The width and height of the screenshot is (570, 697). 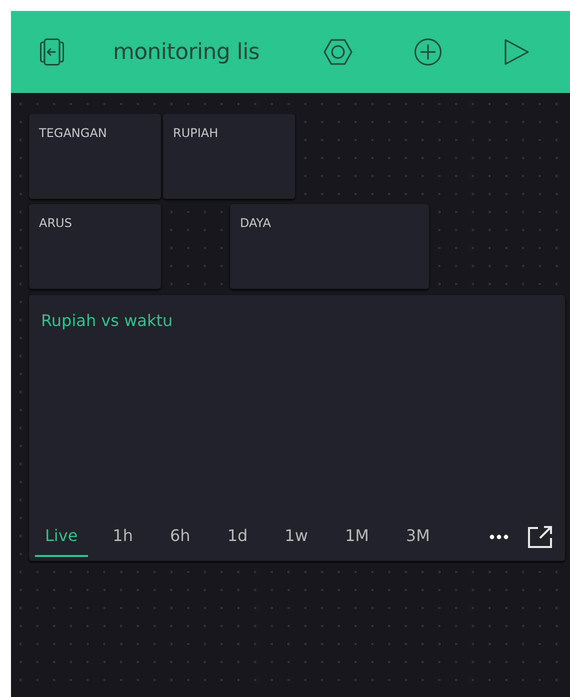 I want to click on widget-label: RUPIAH, so click(x=195, y=133).